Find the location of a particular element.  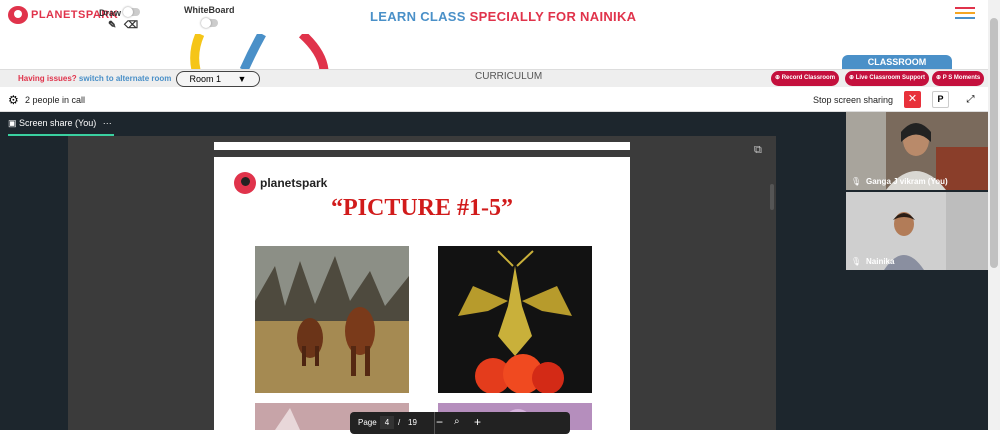

participants-panel: 🎙 Ganga J vikram (You) 🎙 Nainika is located at coordinates (917, 271).